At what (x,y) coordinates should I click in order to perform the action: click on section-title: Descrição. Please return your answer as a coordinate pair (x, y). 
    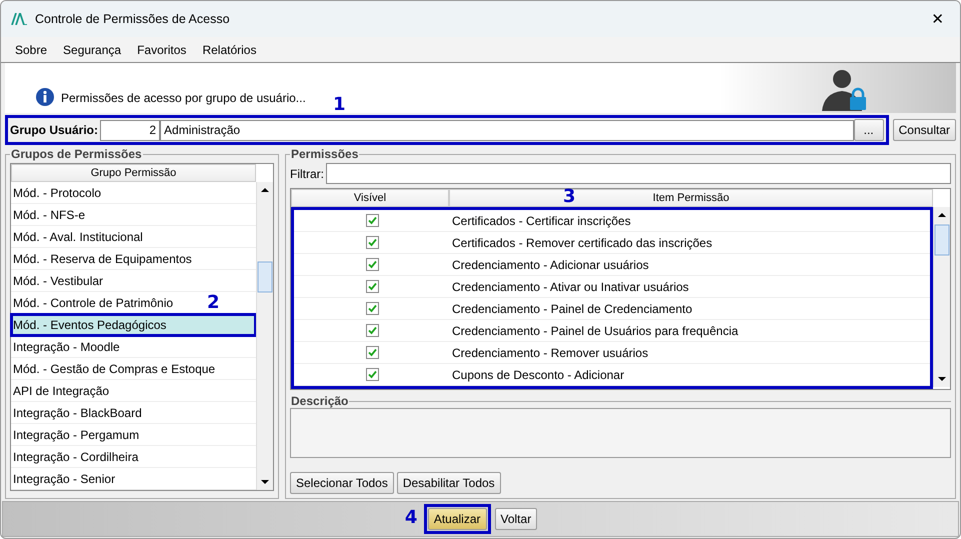
    Looking at the image, I should click on (320, 401).